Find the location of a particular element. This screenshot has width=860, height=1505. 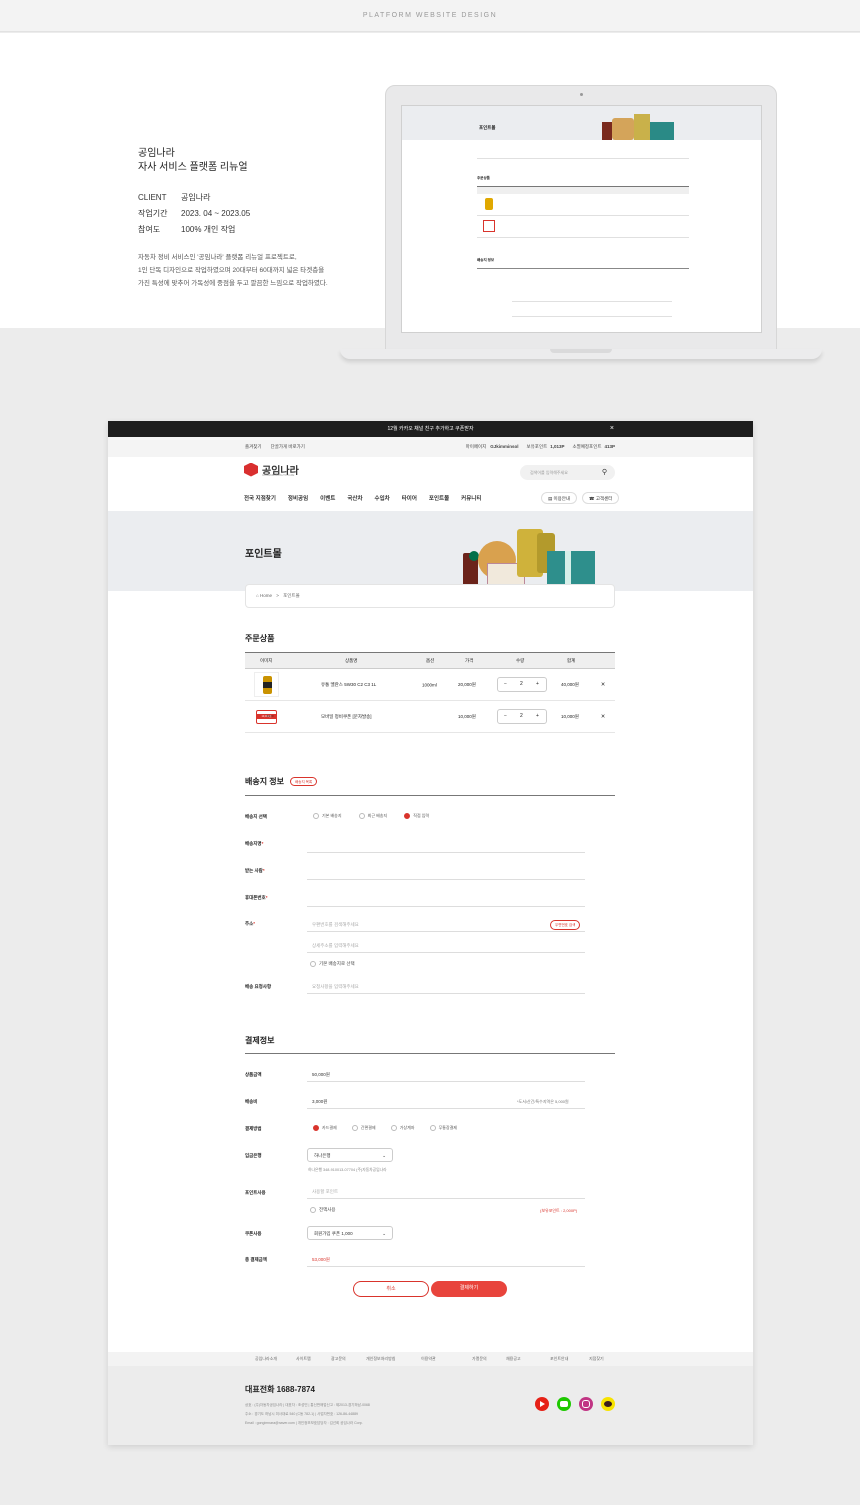

cs-label: 고객센터 is located at coordinates (604, 498).